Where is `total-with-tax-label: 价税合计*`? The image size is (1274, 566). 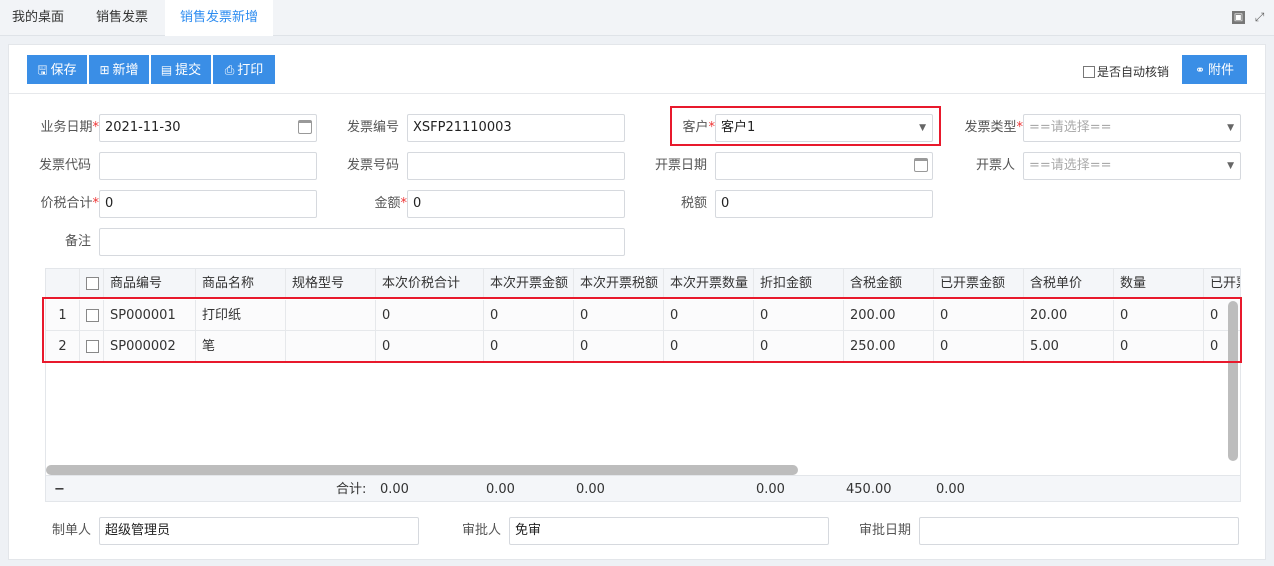 total-with-tax-label: 价税合计* is located at coordinates (69, 203).